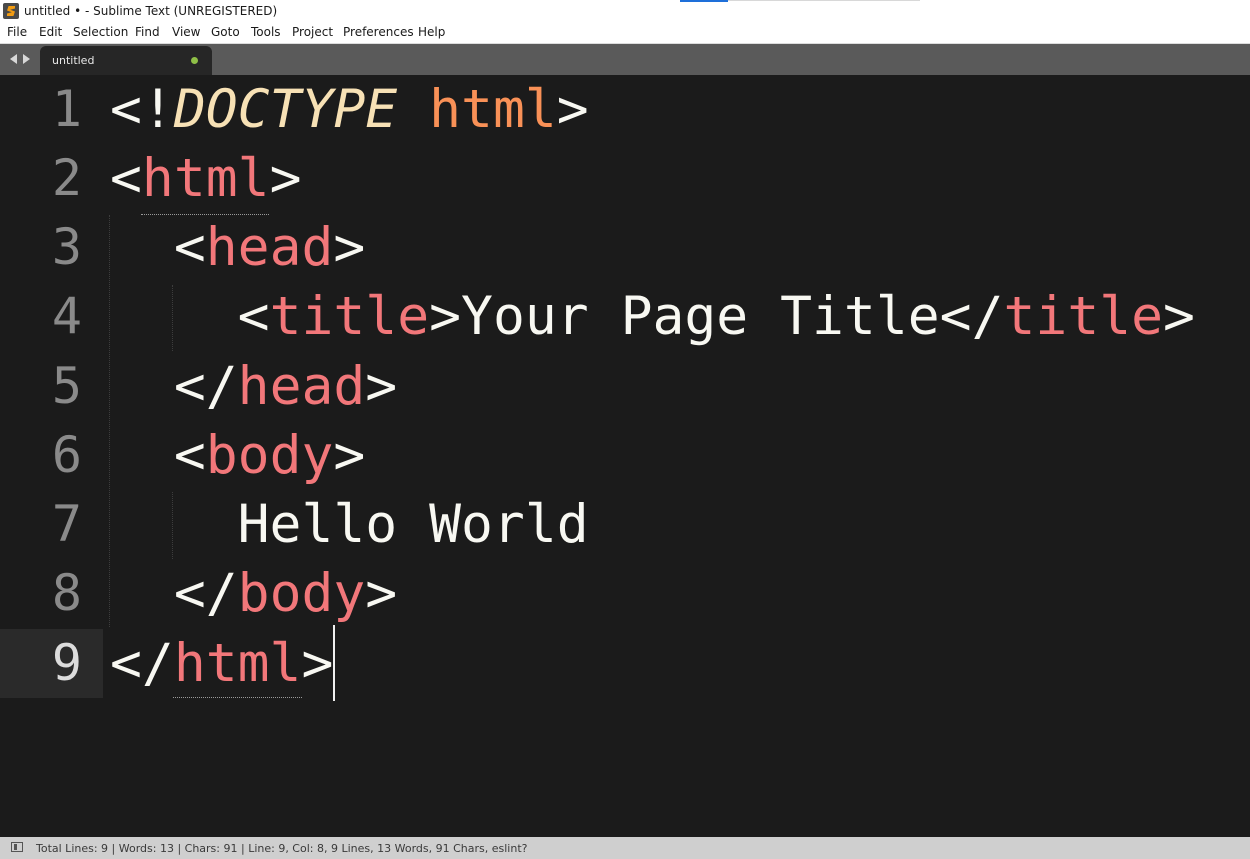  I want to click on code-line: <!DOCTYPE html>, so click(349, 109).